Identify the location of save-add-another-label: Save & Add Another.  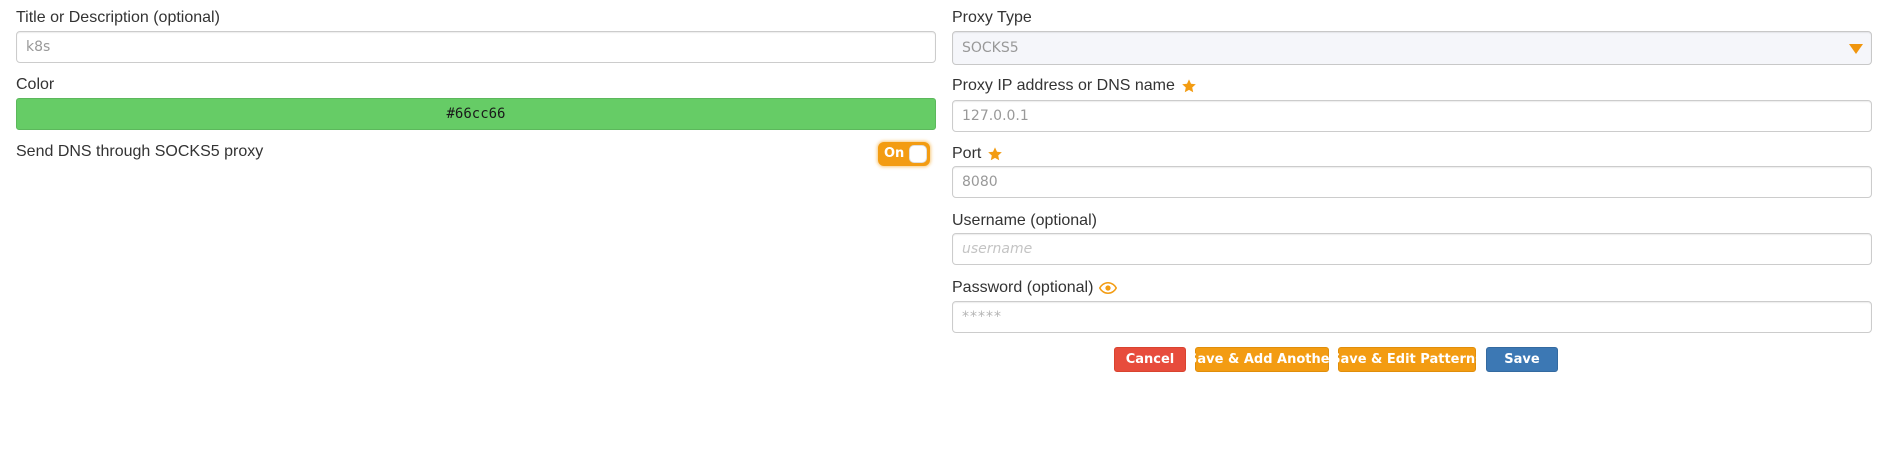
(1262, 359).